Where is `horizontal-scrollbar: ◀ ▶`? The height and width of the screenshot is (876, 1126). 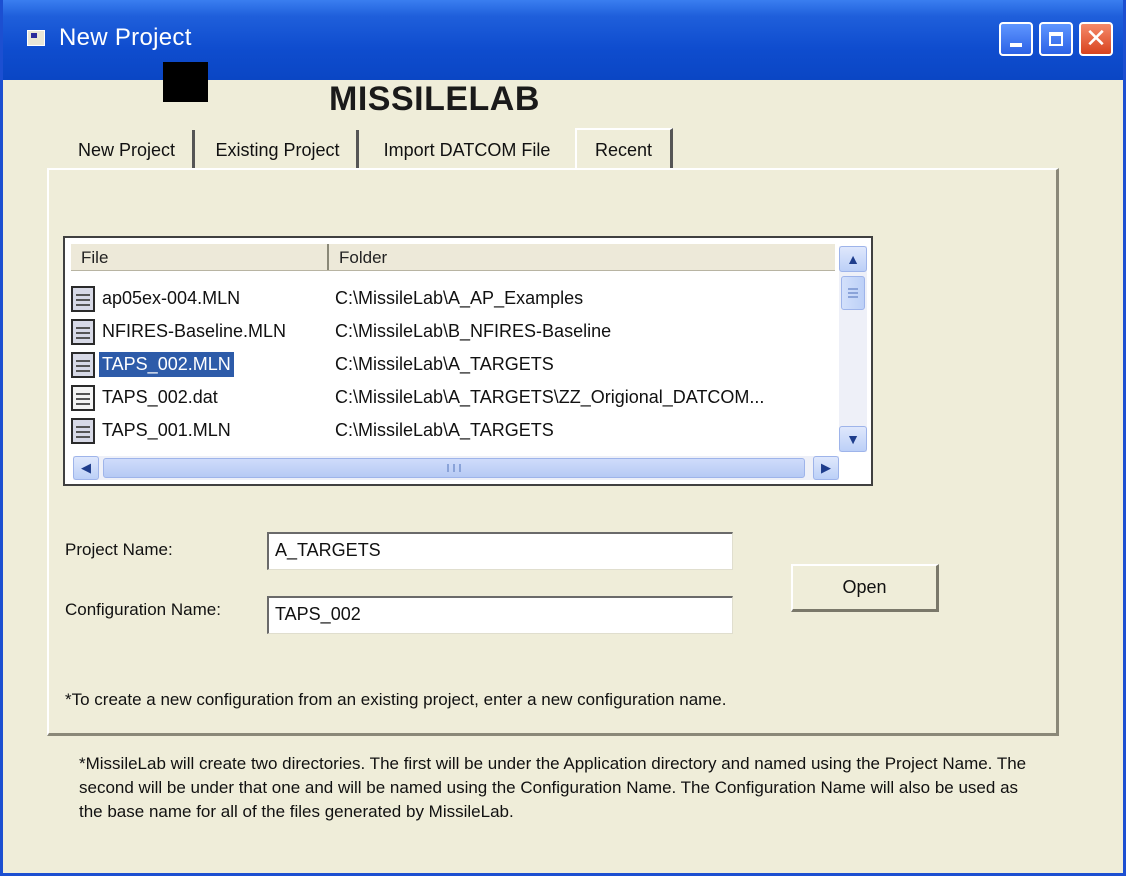 horizontal-scrollbar: ◀ ▶ is located at coordinates (456, 468).